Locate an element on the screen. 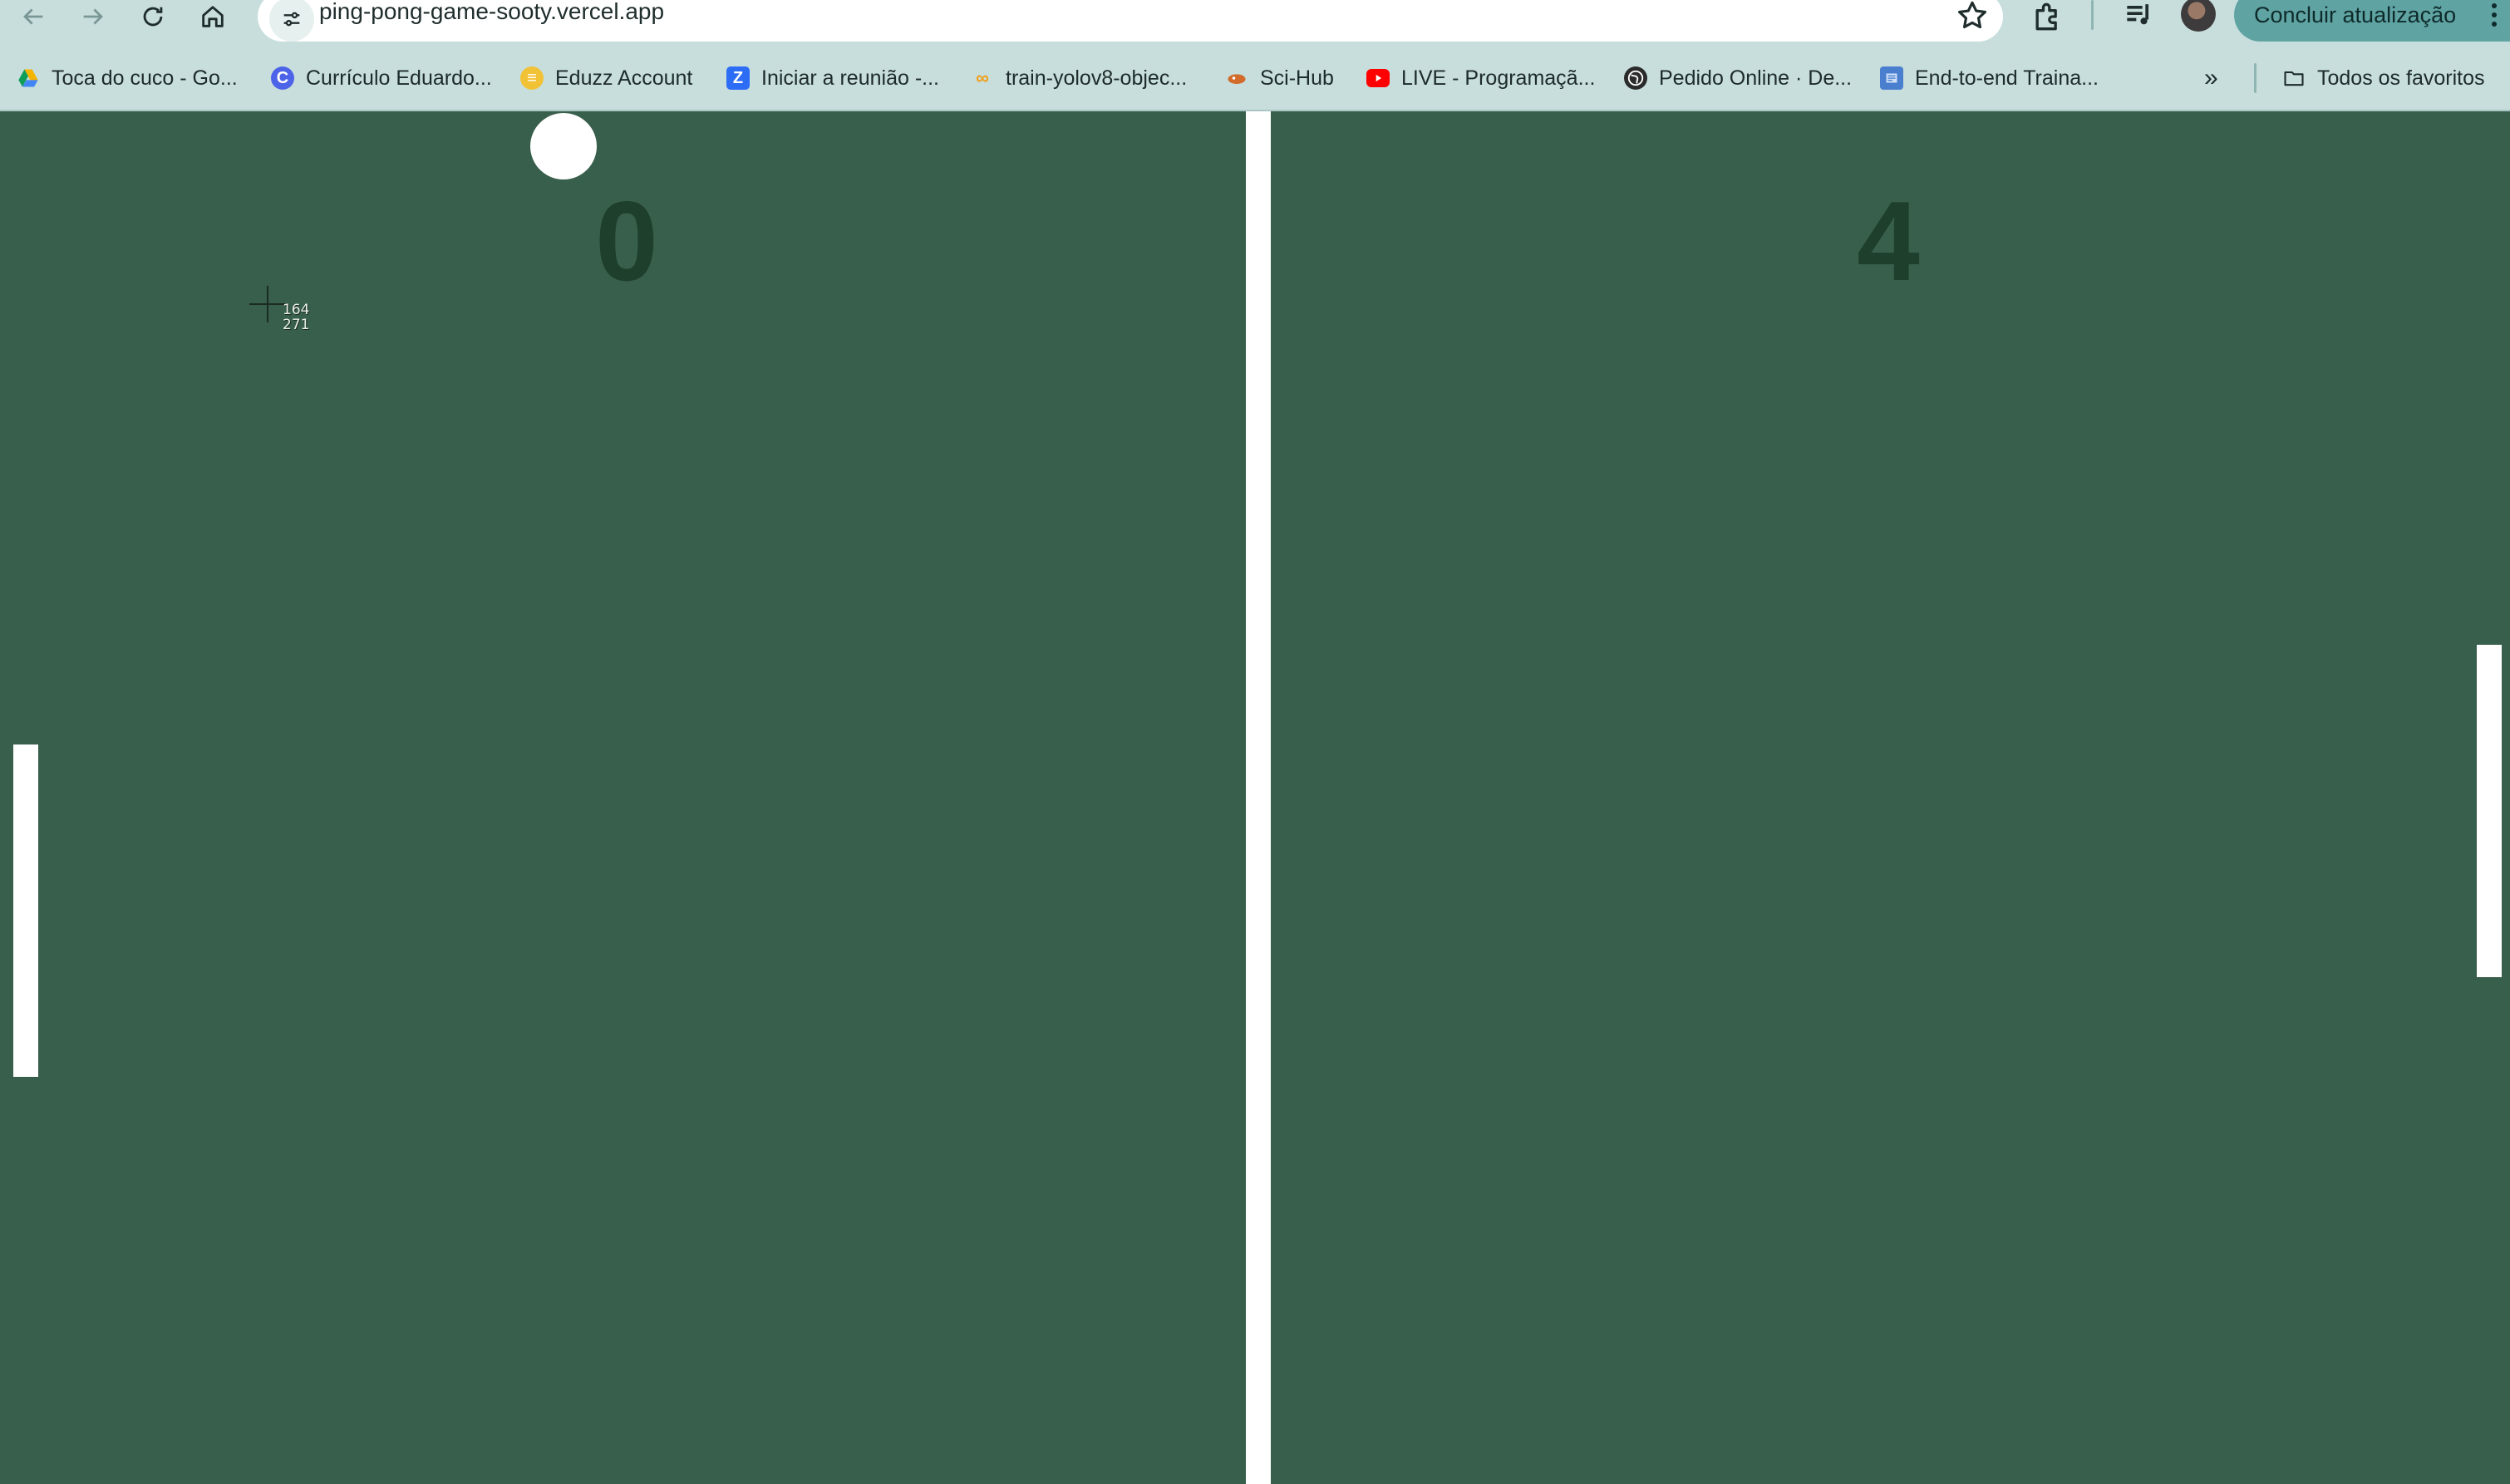 The image size is (2510, 1484). home-icon is located at coordinates (213, 16).